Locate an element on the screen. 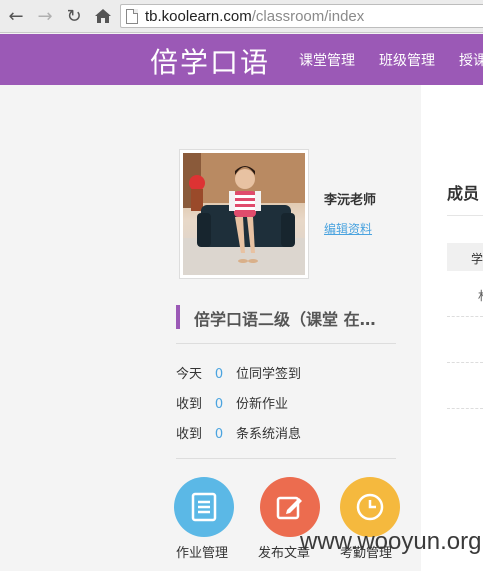 The width and height of the screenshot is (483, 571). avatar is located at coordinates (244, 214).